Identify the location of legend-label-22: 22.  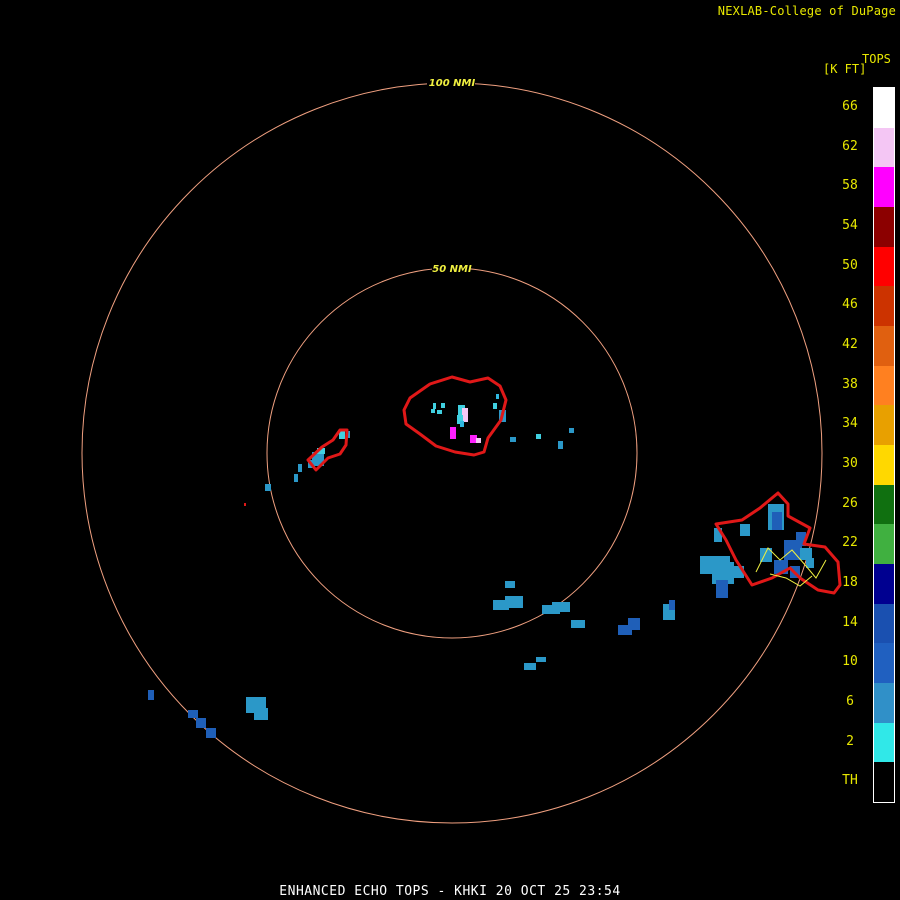
(850, 543).